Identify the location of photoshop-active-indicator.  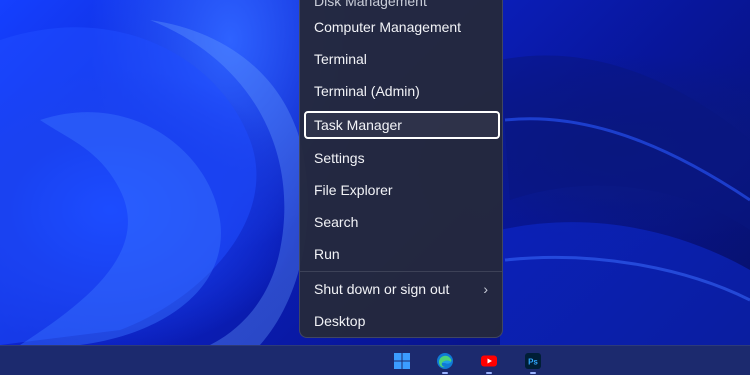
(533, 373).